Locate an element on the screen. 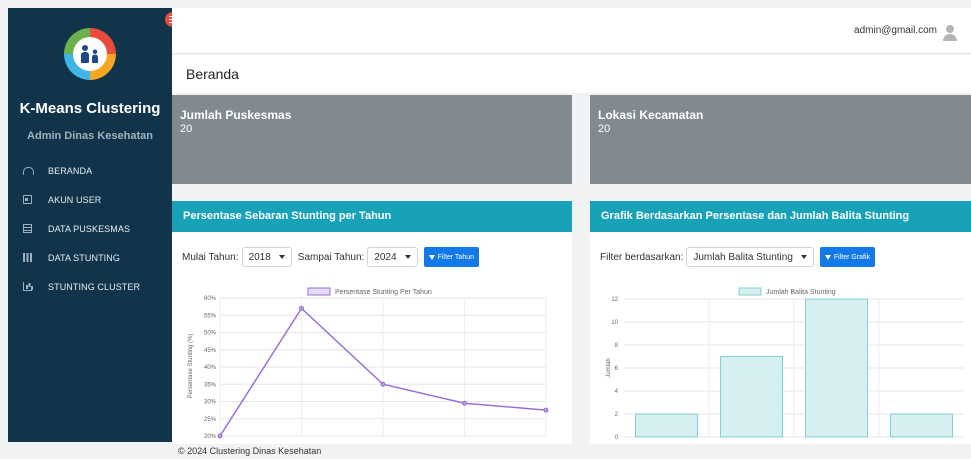  sidebar-item-stunting-cluster: STUNTING CLUSTER is located at coordinates (90, 286).